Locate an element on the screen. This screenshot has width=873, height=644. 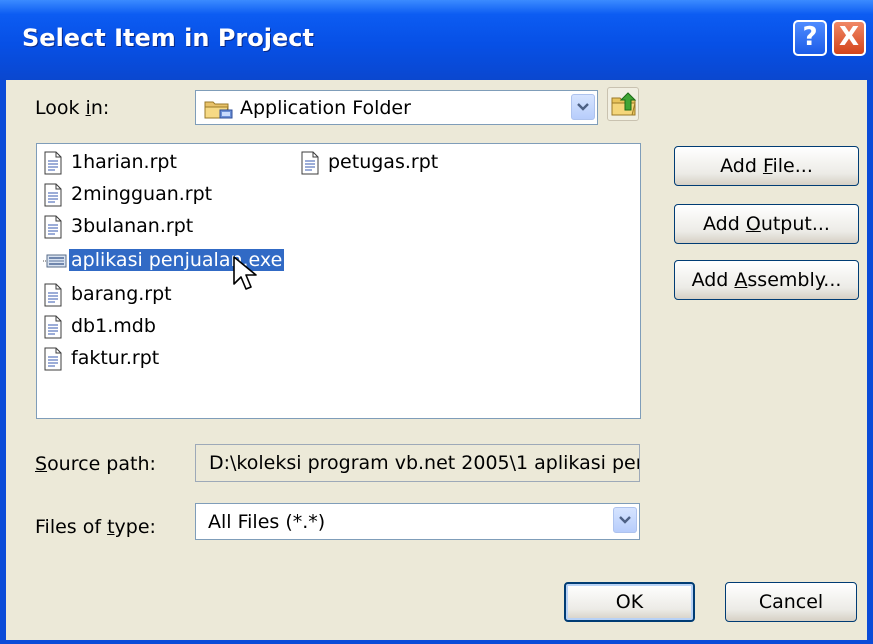
title-bar: Select Item in Project ? X is located at coordinates (436, 40).